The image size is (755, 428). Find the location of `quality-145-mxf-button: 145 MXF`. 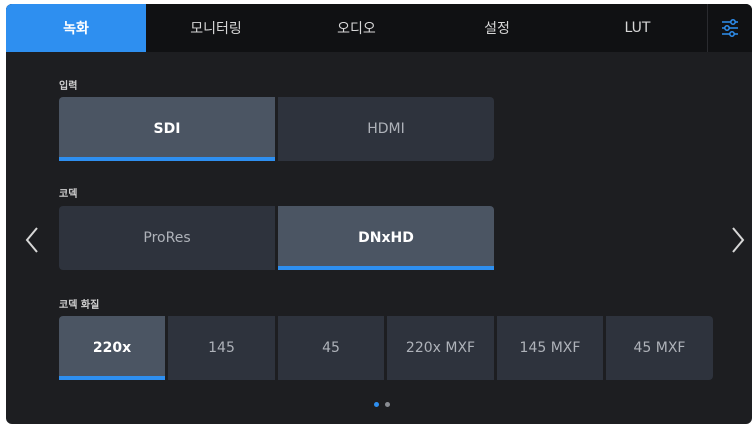

quality-145-mxf-button: 145 MXF is located at coordinates (550, 348).